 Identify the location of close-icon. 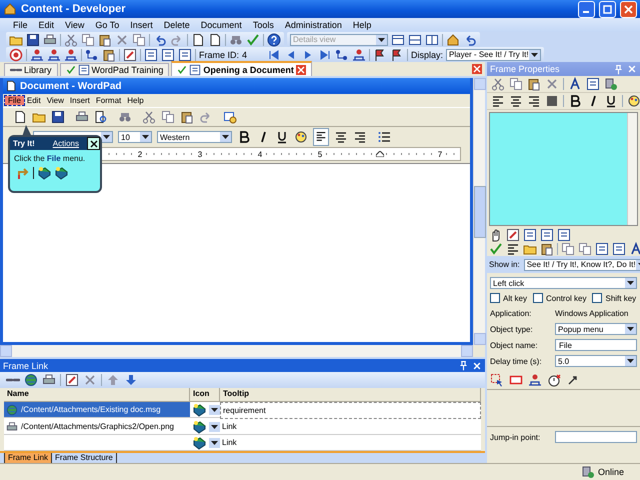
(94, 144).